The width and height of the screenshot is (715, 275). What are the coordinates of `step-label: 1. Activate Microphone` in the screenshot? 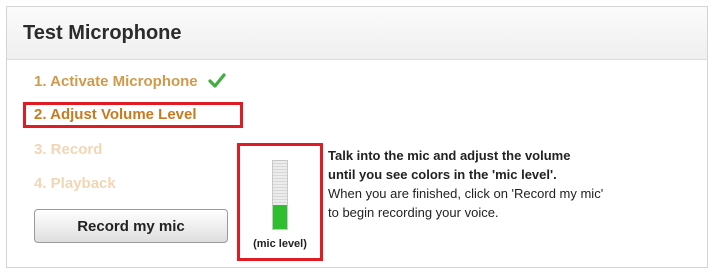 It's located at (116, 81).